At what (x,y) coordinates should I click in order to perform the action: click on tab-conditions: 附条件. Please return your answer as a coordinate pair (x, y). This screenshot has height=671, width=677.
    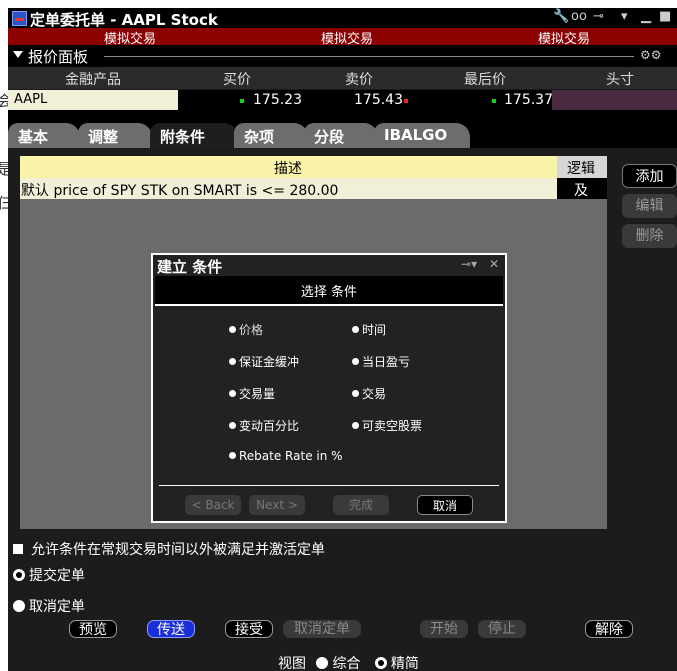
    Looking at the image, I should click on (194, 135).